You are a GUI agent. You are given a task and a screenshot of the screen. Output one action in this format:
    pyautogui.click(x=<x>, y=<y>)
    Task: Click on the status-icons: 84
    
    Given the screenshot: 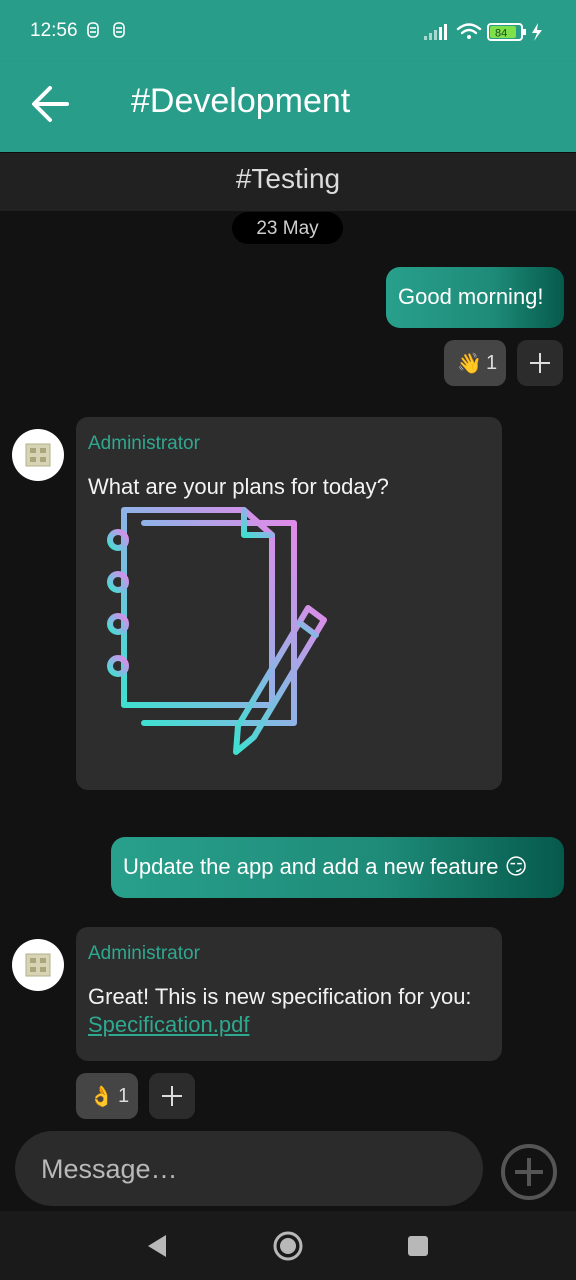 What is the action you would take?
    pyautogui.click(x=483, y=32)
    